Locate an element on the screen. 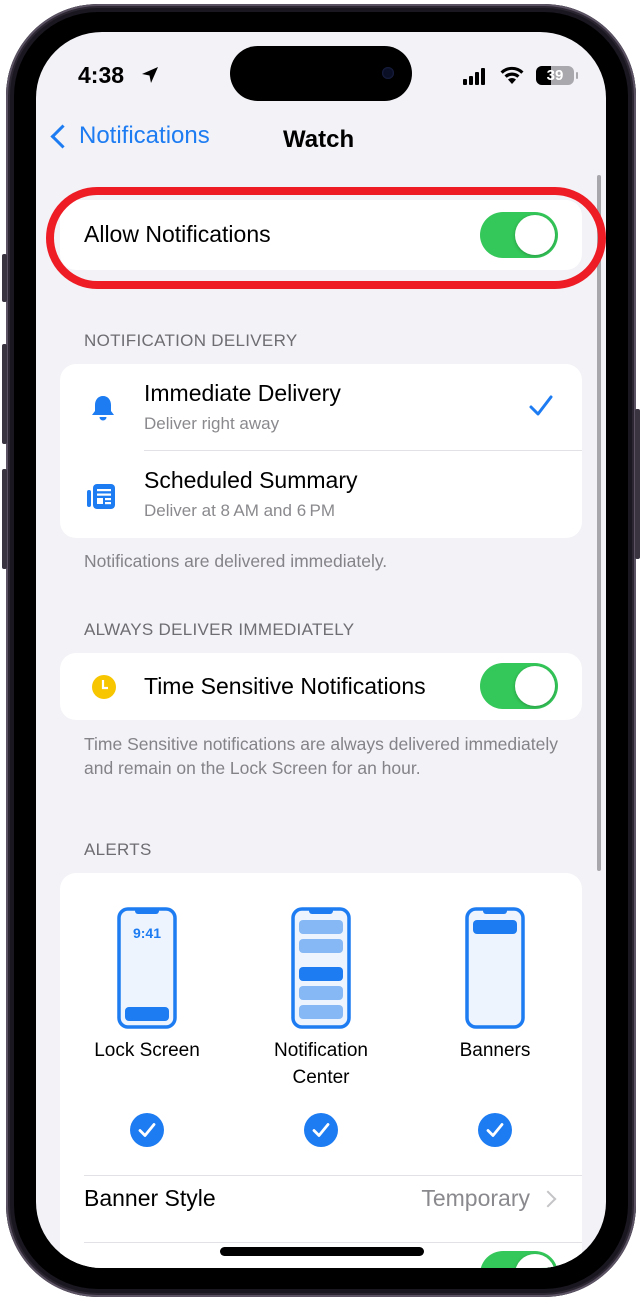  alert-option-banners: Banners is located at coordinates (495, 985).